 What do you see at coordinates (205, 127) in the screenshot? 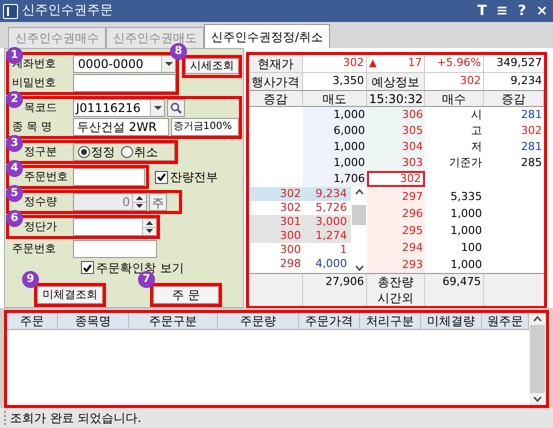
I see `margin-field: 증거금100%` at bounding box center [205, 127].